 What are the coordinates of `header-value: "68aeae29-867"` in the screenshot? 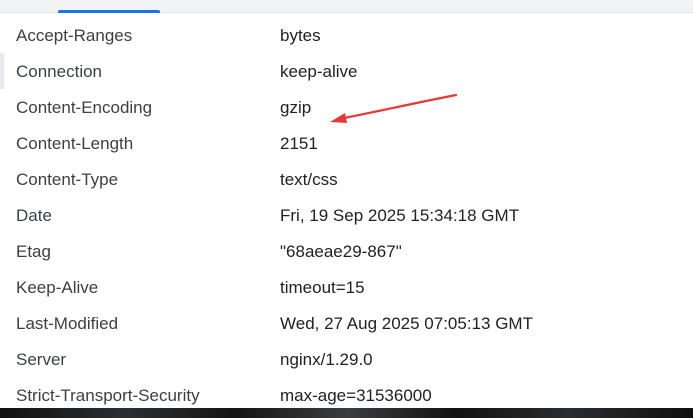 It's located at (341, 251).